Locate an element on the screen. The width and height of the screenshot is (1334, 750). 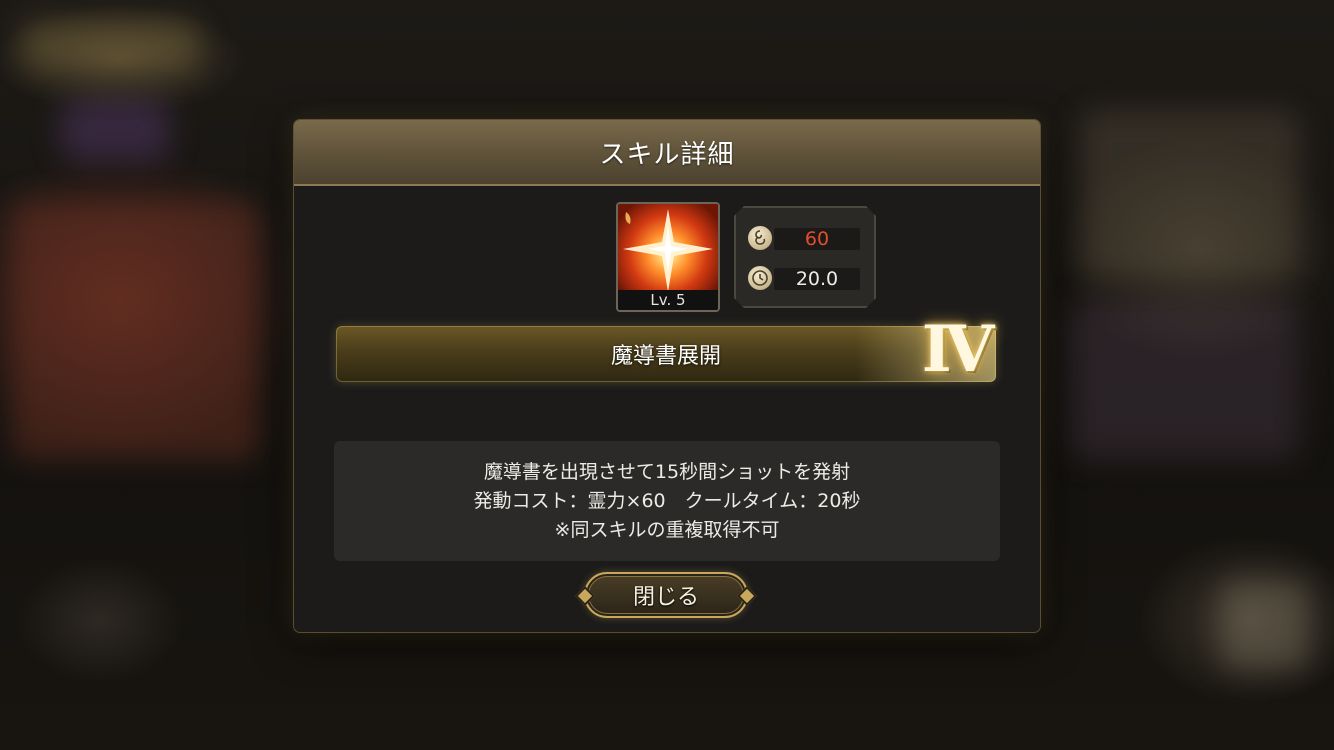
starburst-icon is located at coordinates (668, 249).